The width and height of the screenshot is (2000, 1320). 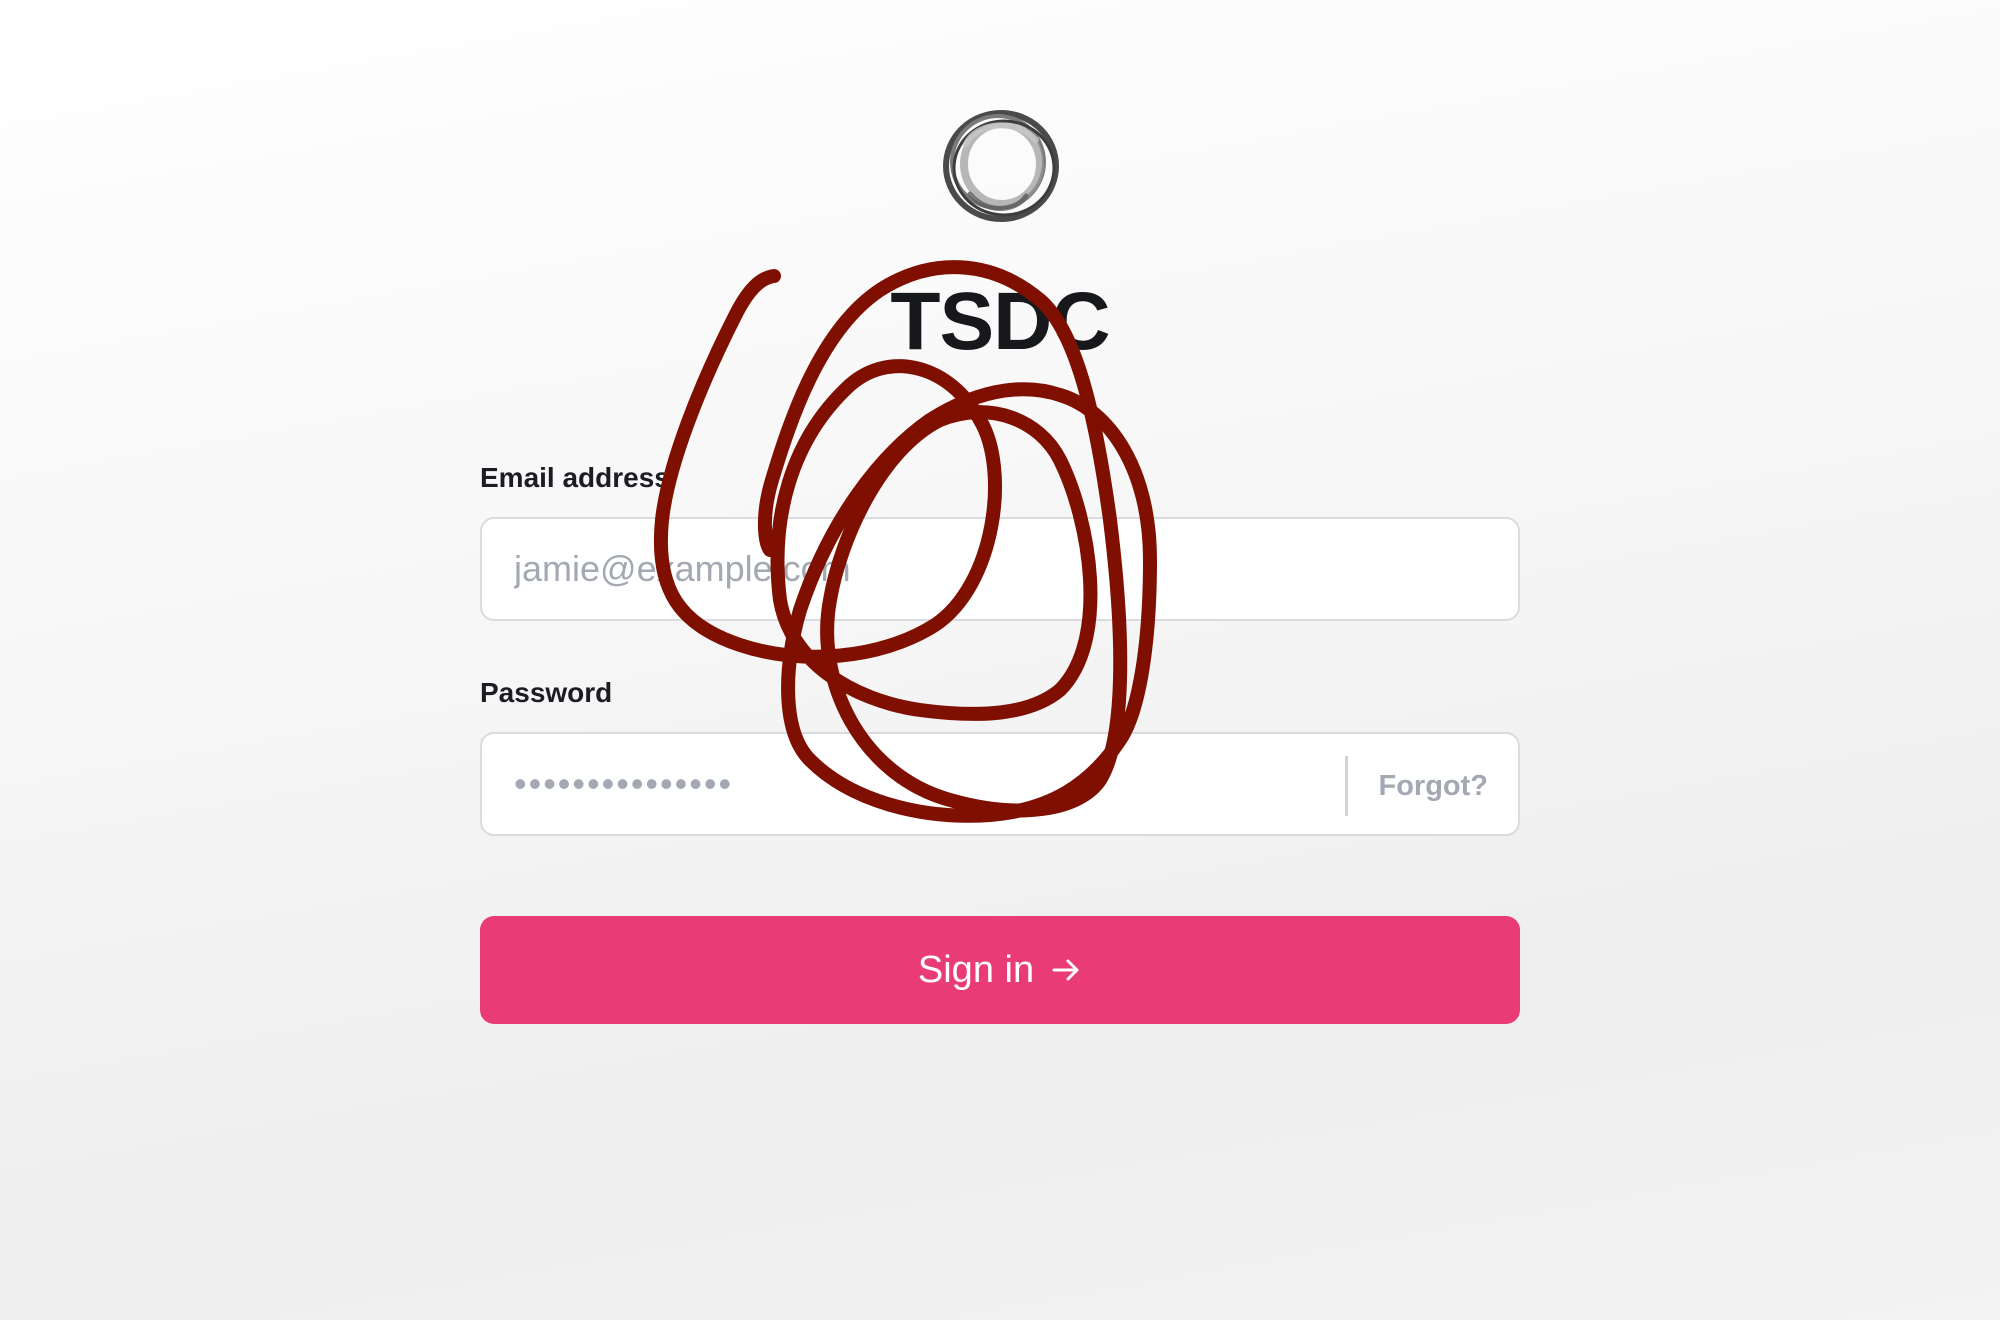 I want to click on forgot-password-link: Forgot?, so click(x=1433, y=786).